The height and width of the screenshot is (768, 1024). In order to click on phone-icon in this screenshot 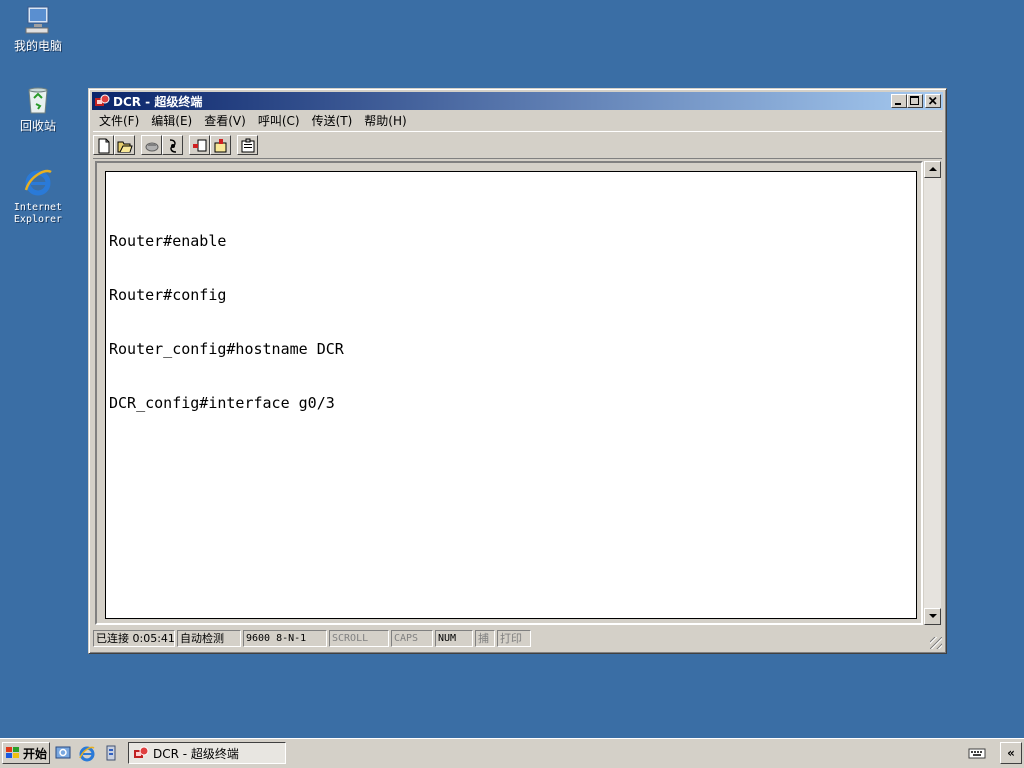, I will do `click(152, 147)`.